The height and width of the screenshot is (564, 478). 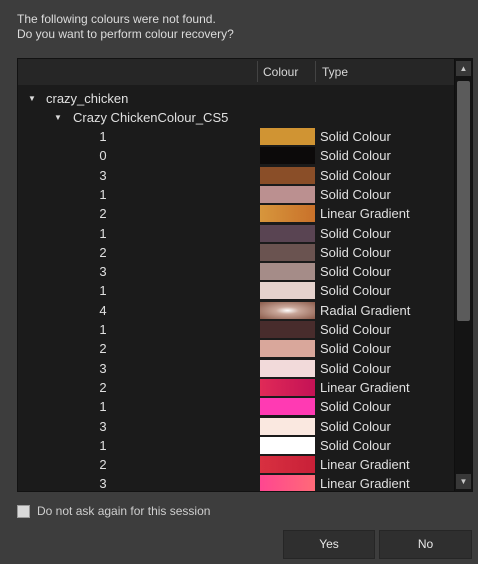 I want to click on colour-type: Radial Gradient, so click(x=365, y=310).